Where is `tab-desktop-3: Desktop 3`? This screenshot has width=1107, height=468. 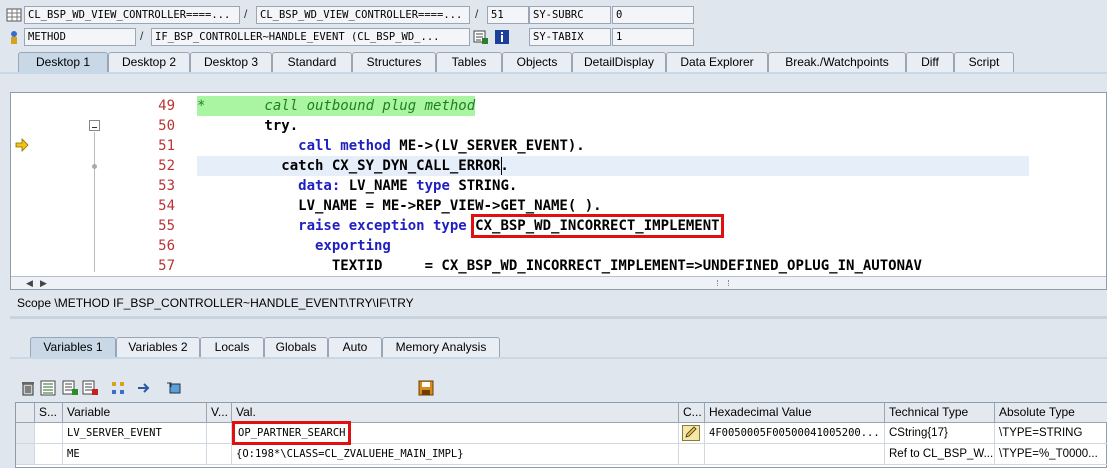 tab-desktop-3: Desktop 3 is located at coordinates (231, 62).